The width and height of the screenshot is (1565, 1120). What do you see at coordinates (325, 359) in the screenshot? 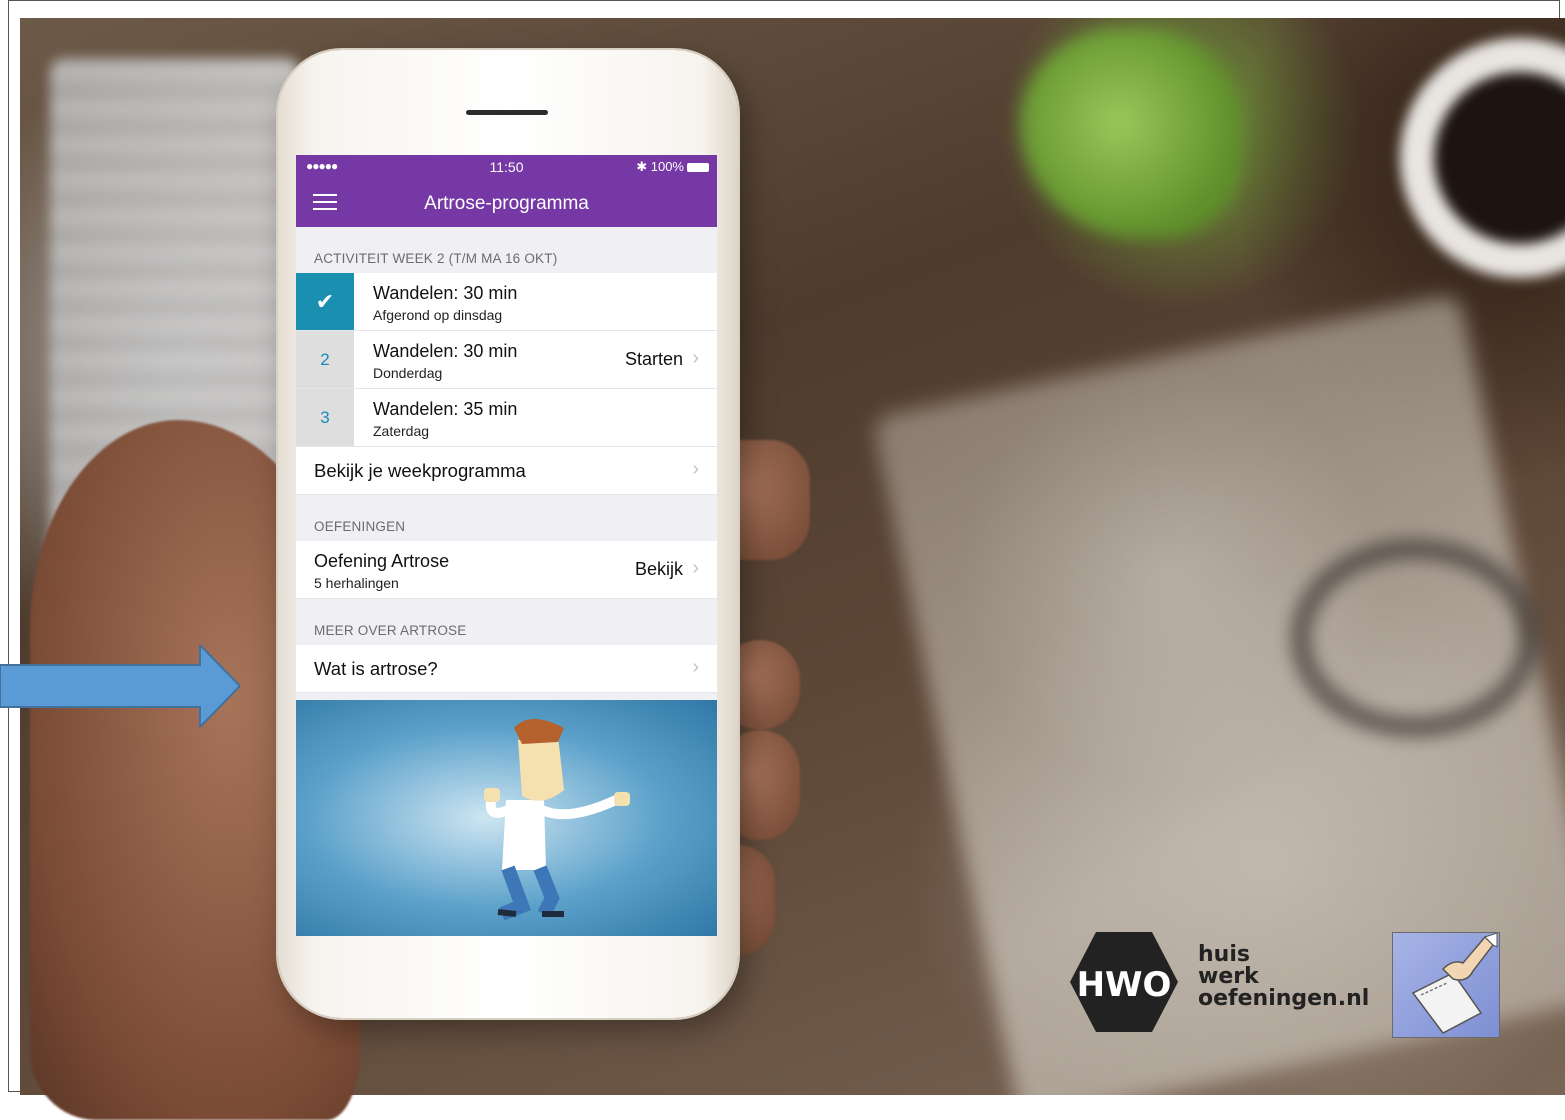
I see `day-number-badge: 2` at bounding box center [325, 359].